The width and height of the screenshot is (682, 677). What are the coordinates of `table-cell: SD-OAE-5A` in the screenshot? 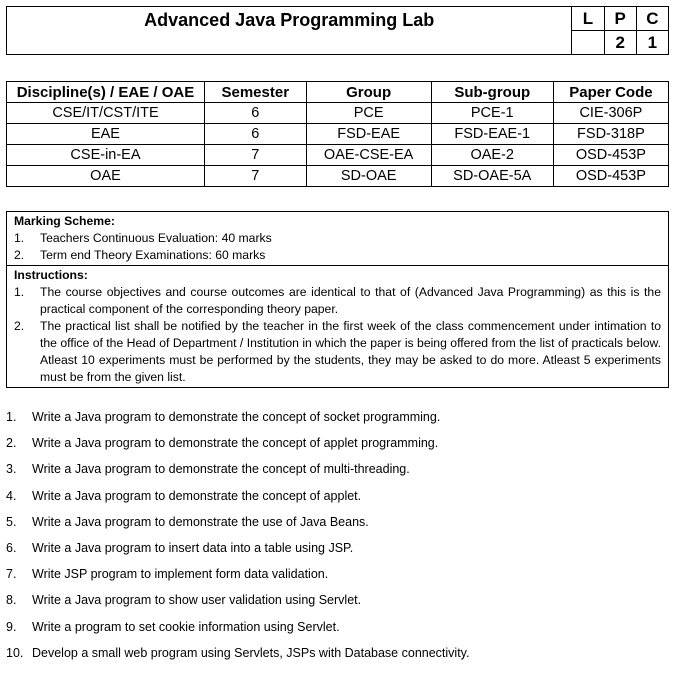 It's located at (492, 176).